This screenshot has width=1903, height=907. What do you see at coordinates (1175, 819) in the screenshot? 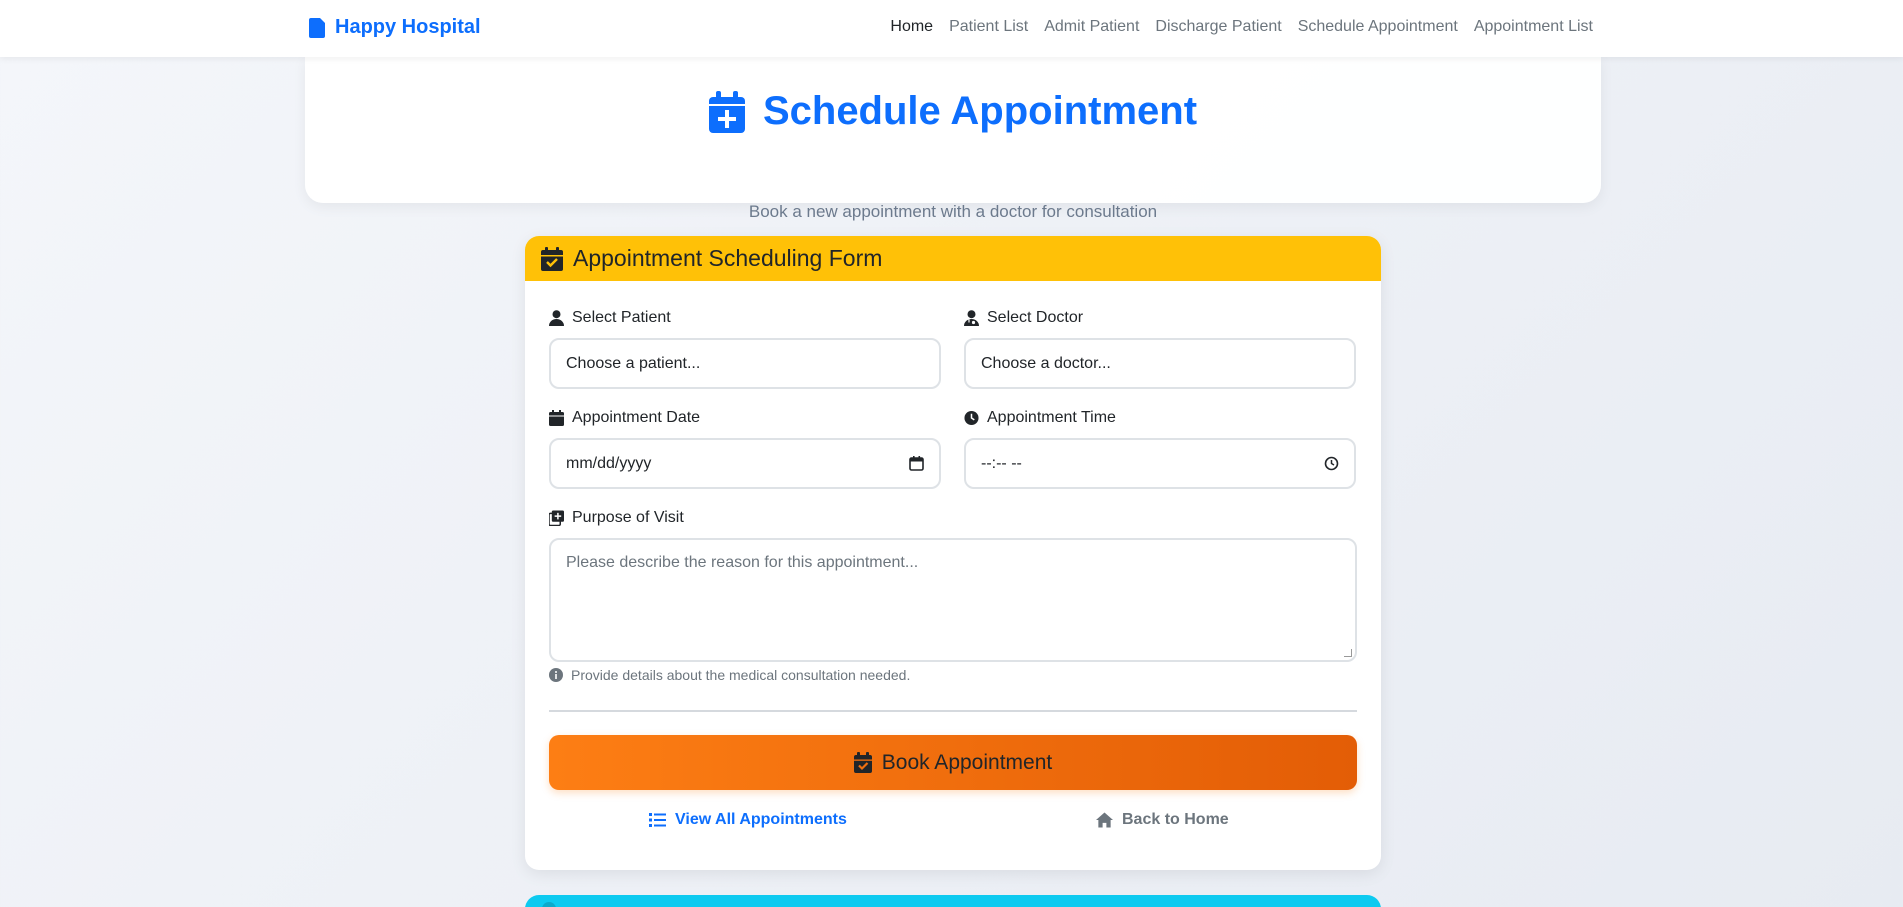
I see `back-to-home-label: Back to Home` at bounding box center [1175, 819].